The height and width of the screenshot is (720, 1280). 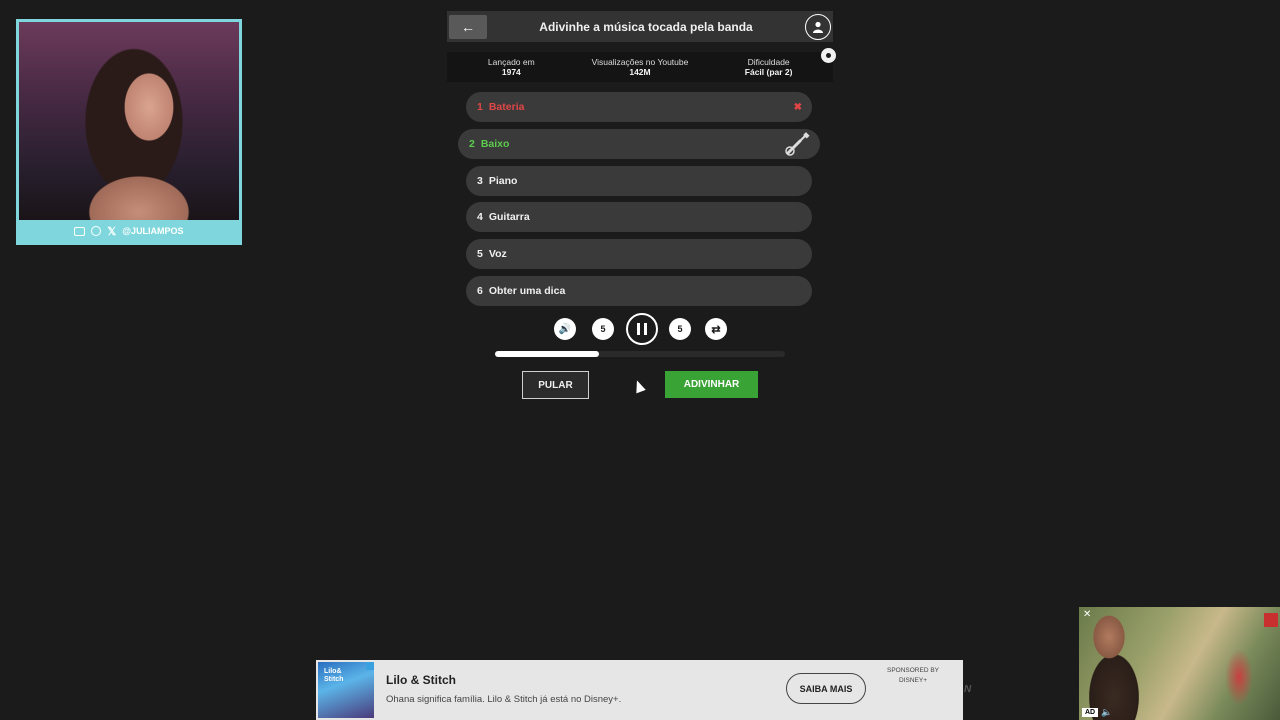 What do you see at coordinates (1179, 663) in the screenshot?
I see `video-ad: ✕ AD 🔈` at bounding box center [1179, 663].